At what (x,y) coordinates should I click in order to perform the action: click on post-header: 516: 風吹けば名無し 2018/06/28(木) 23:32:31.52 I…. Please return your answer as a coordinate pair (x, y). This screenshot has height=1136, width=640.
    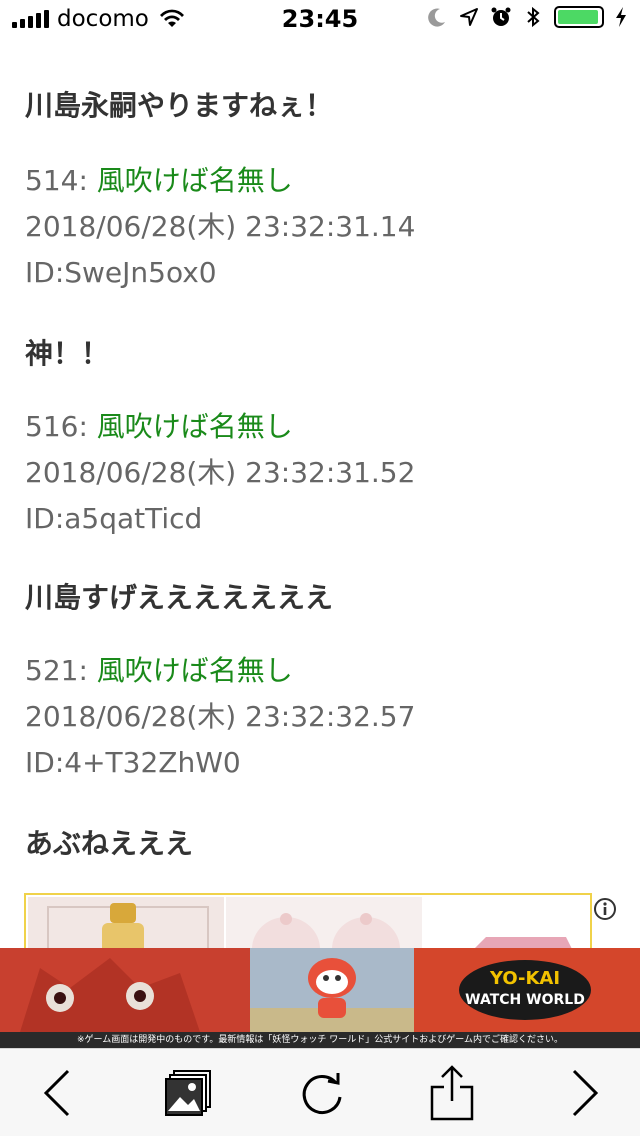
    Looking at the image, I should click on (220, 473).